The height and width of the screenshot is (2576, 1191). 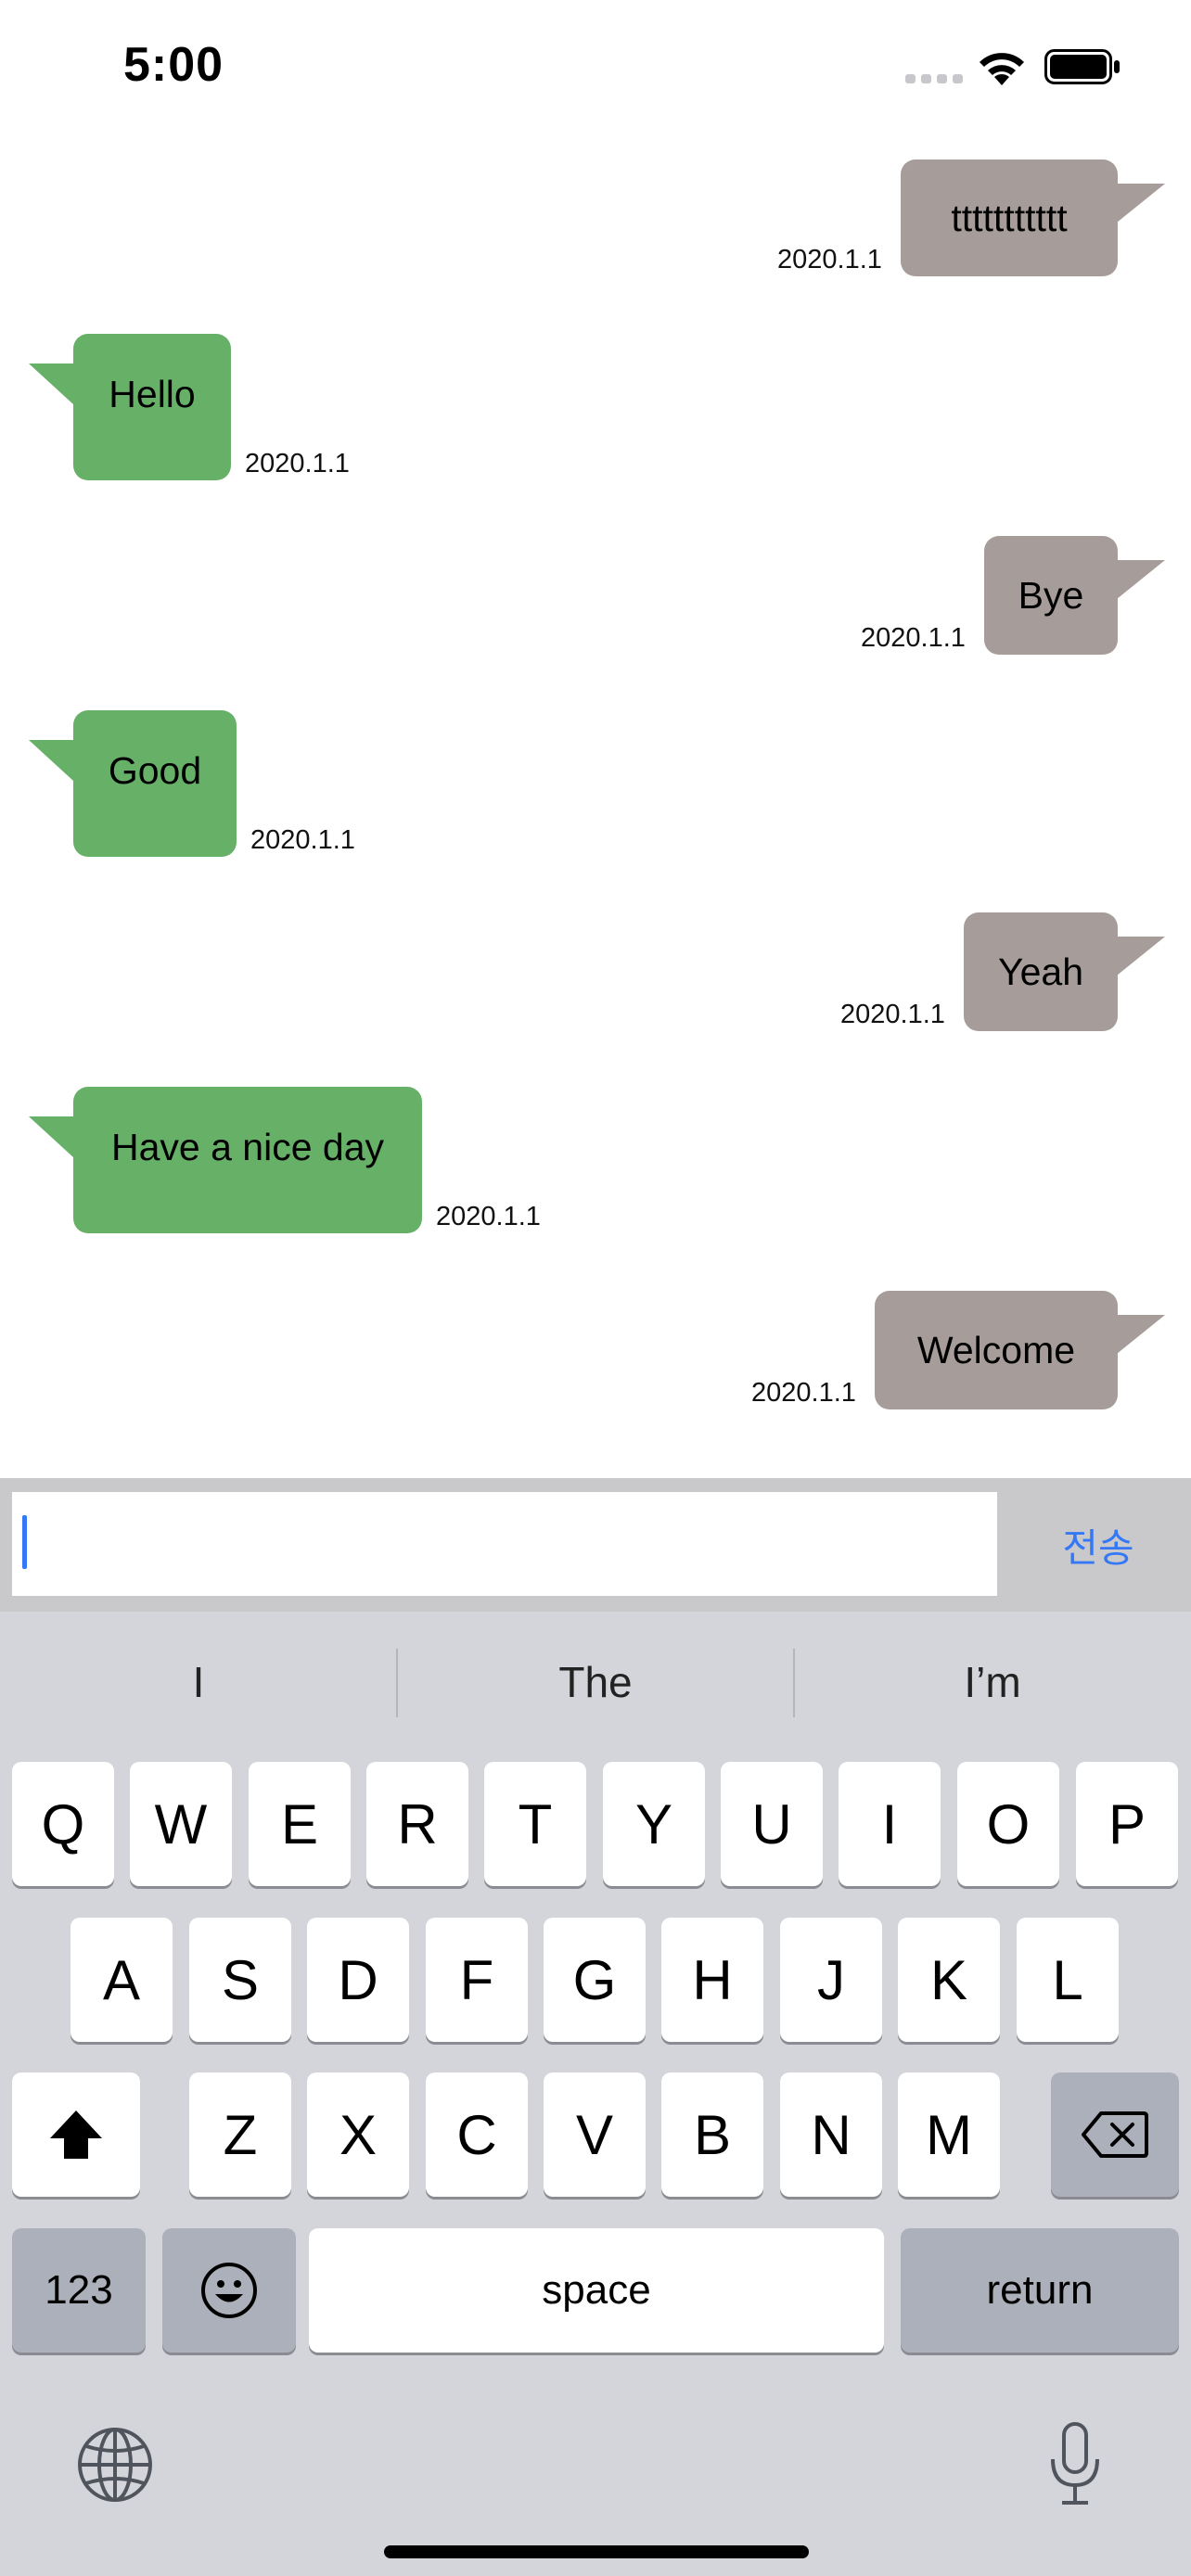 What do you see at coordinates (535, 1824) in the screenshot?
I see `key-t: T` at bounding box center [535, 1824].